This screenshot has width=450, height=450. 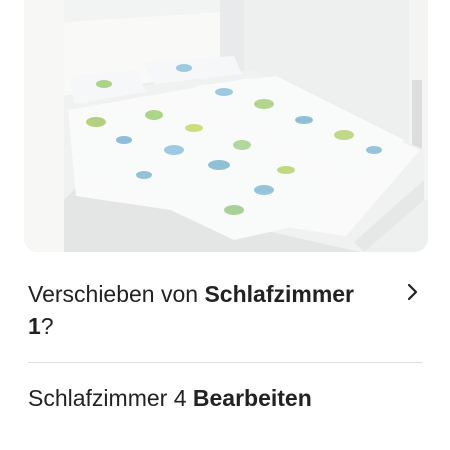 What do you see at coordinates (252, 398) in the screenshot?
I see `edit-link: Bearbeiten` at bounding box center [252, 398].